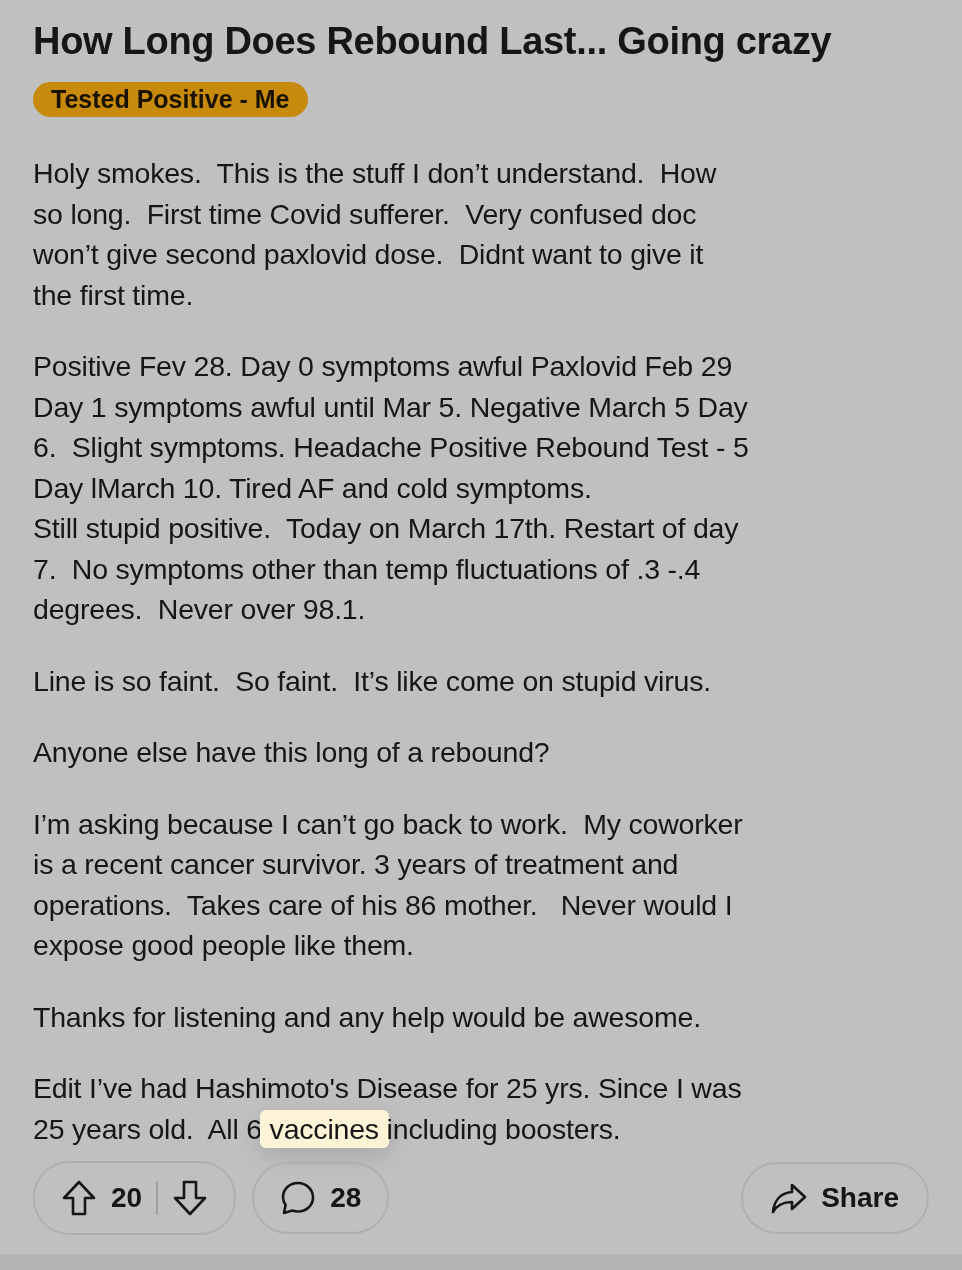 The width and height of the screenshot is (962, 1270). What do you see at coordinates (481, 1108) in the screenshot?
I see `post-paragraph: Edit I’ve had Hashimoto's Disease for 25 yrs. Since I was 25 years old. All 6 vaccines including boosters.` at bounding box center [481, 1108].